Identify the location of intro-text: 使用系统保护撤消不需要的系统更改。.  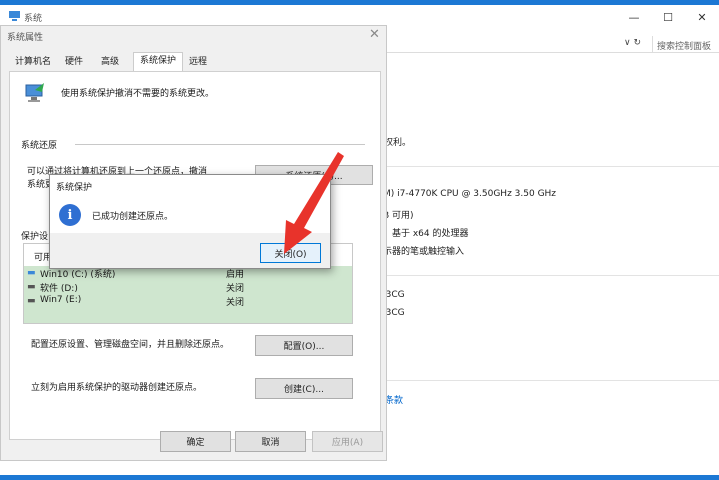
(138, 94).